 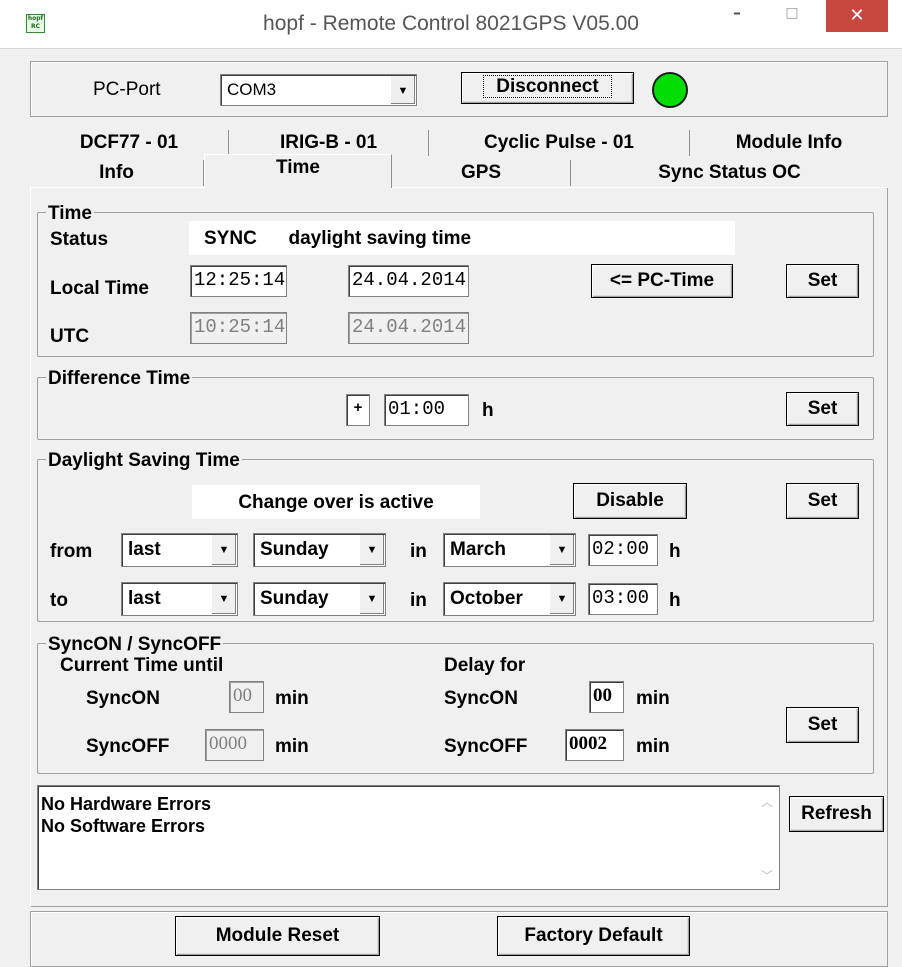 I want to click on dst-from-label: from, so click(x=71, y=551).